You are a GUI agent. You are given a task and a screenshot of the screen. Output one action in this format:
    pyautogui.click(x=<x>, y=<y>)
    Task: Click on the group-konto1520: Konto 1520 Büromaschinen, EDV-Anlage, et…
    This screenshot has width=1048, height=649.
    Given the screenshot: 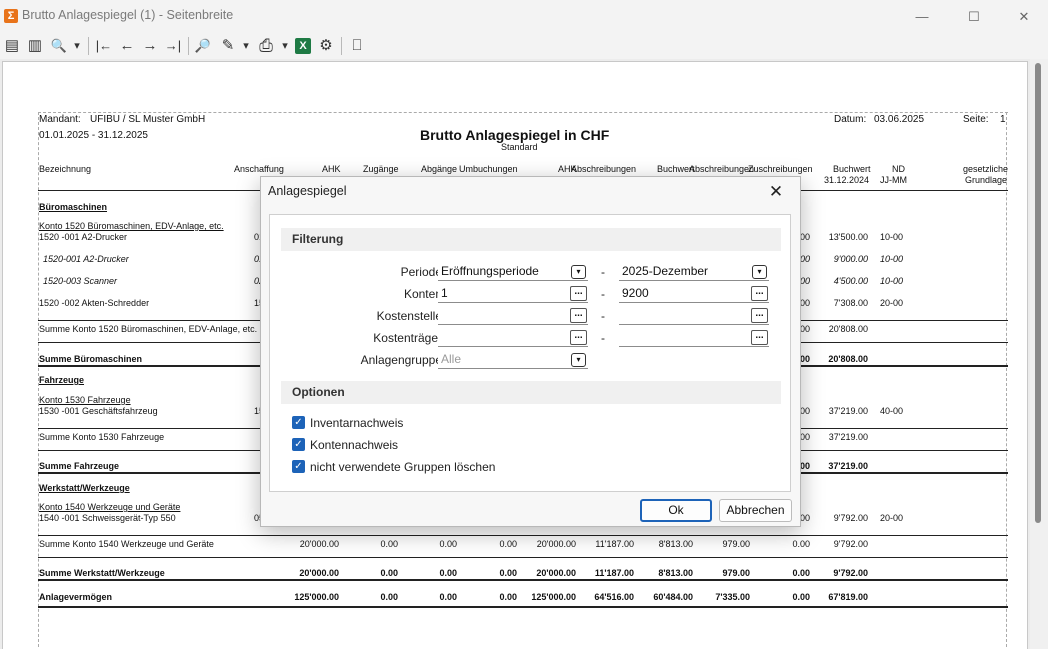 What is the action you would take?
    pyautogui.click(x=131, y=226)
    